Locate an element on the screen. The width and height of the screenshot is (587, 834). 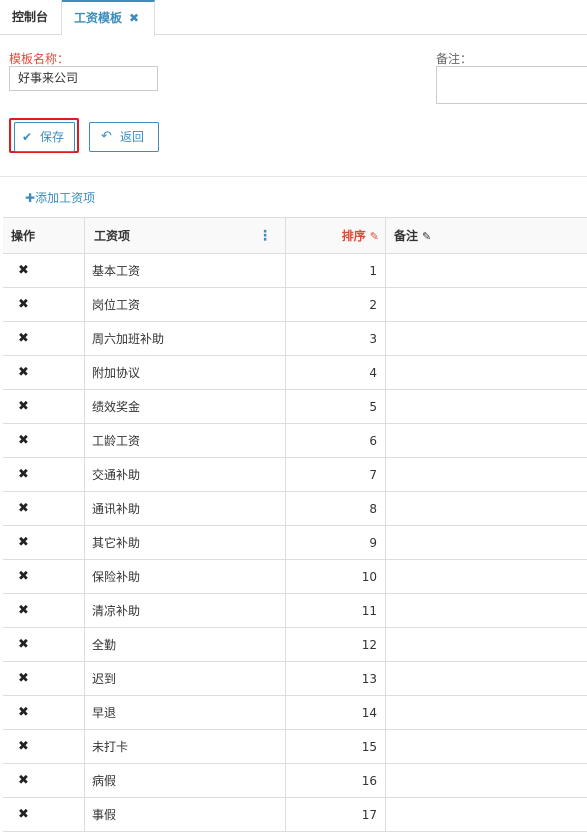
salary-item-order: 11 is located at coordinates (336, 610).